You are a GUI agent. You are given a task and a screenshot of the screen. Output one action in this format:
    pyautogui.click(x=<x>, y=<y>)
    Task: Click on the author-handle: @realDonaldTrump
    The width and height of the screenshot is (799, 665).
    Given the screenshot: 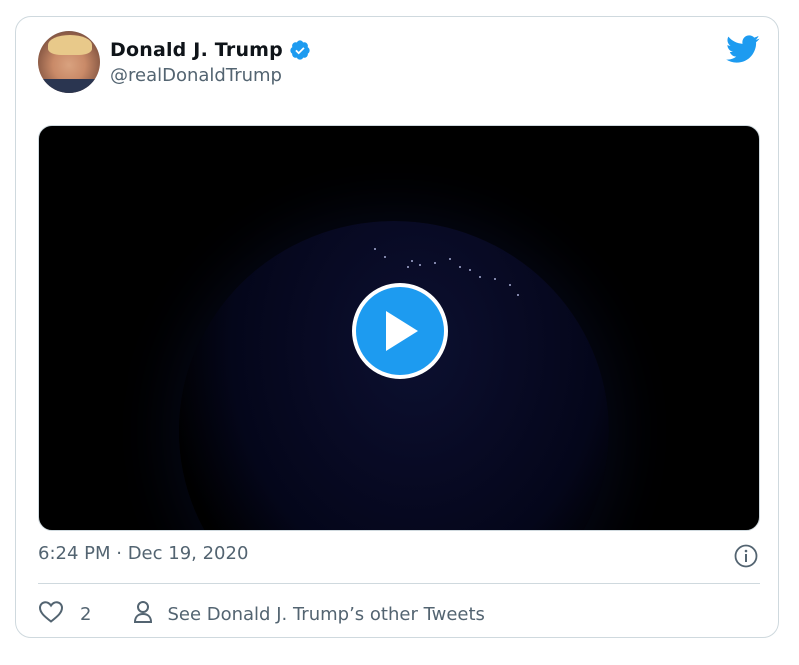 What is the action you would take?
    pyautogui.click(x=196, y=75)
    